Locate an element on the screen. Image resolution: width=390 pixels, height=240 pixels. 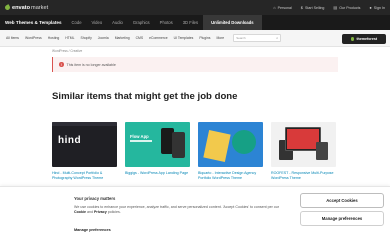
thumb-header-strip is located at coordinates (84, 124).